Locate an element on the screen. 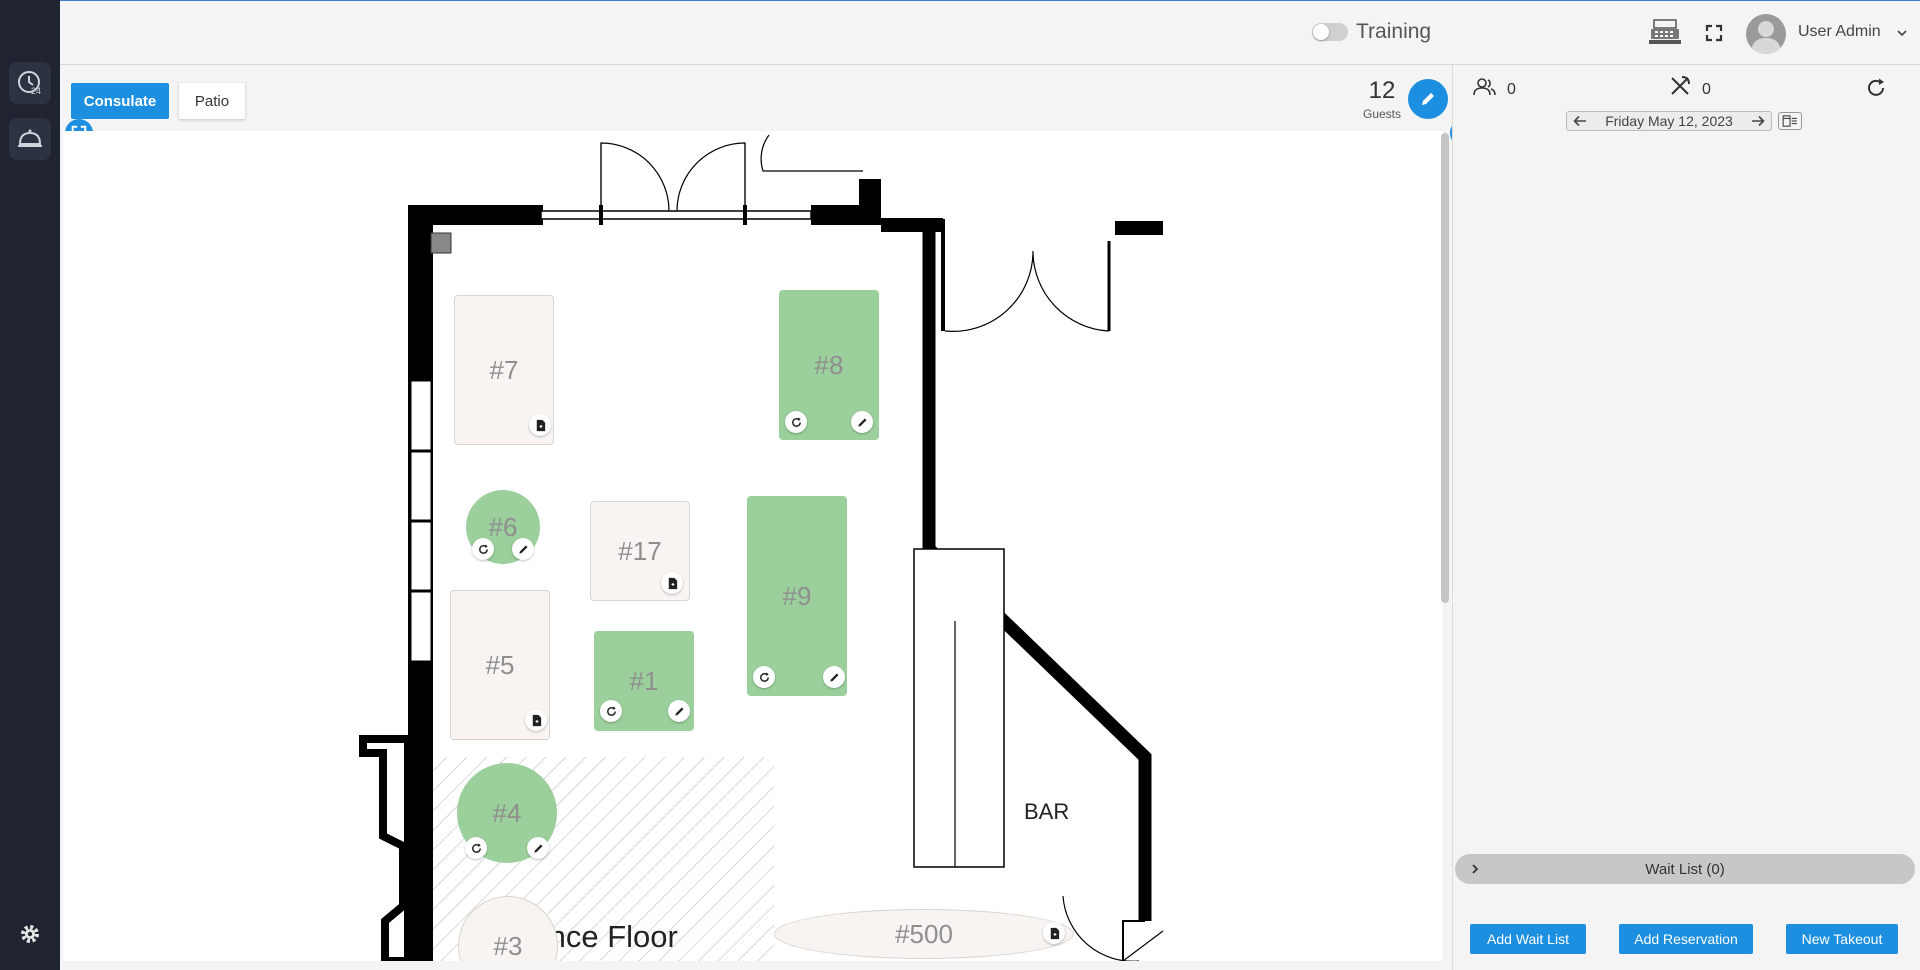 The height and width of the screenshot is (970, 1920). left-rail: 24 is located at coordinates (30, 485).